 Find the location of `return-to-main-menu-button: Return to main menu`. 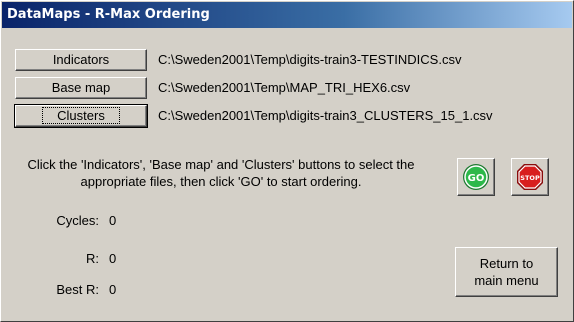

return-to-main-menu-button: Return to main menu is located at coordinates (506, 272).